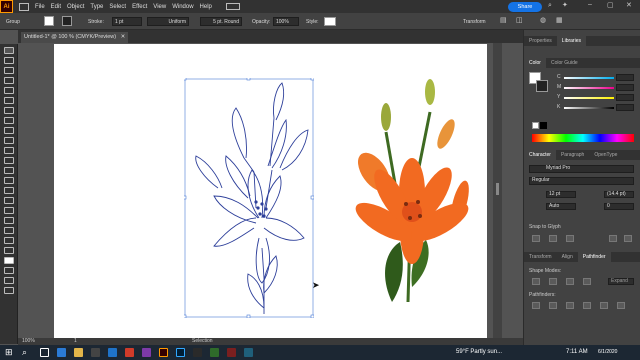 This screenshot has height=360, width=640. What do you see at coordinates (9, 170) in the screenshot?
I see `shape-builder-tool-icon` at bounding box center [9, 170].